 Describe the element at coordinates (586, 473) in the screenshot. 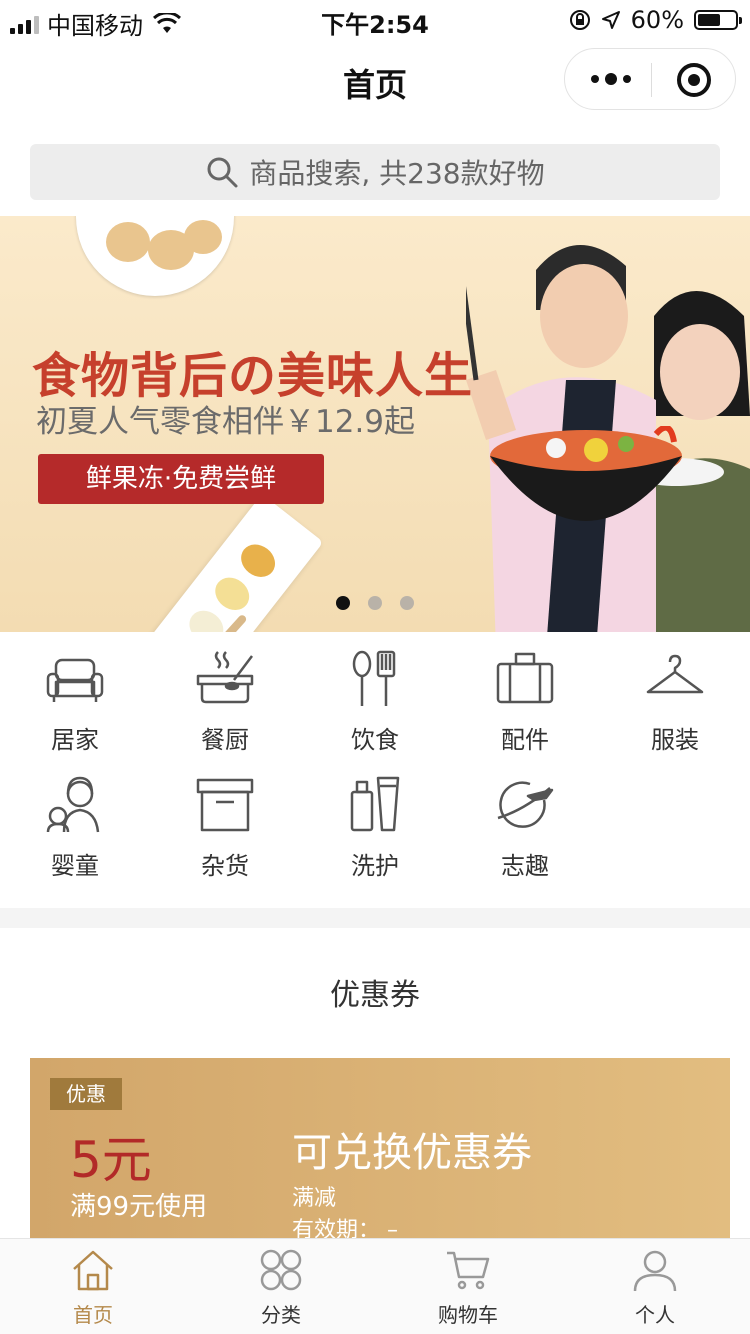

I see `soup-bowl-image` at that location.